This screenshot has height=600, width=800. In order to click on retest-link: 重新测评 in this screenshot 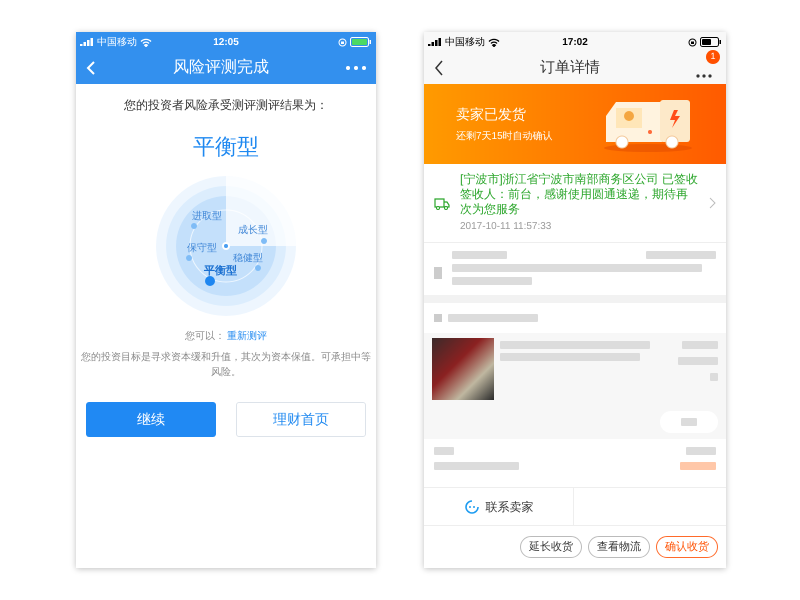, I will do `click(247, 336)`.